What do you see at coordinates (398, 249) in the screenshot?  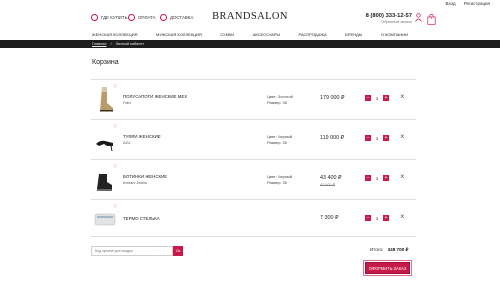 I see `total-value: 348 700 ₽` at bounding box center [398, 249].